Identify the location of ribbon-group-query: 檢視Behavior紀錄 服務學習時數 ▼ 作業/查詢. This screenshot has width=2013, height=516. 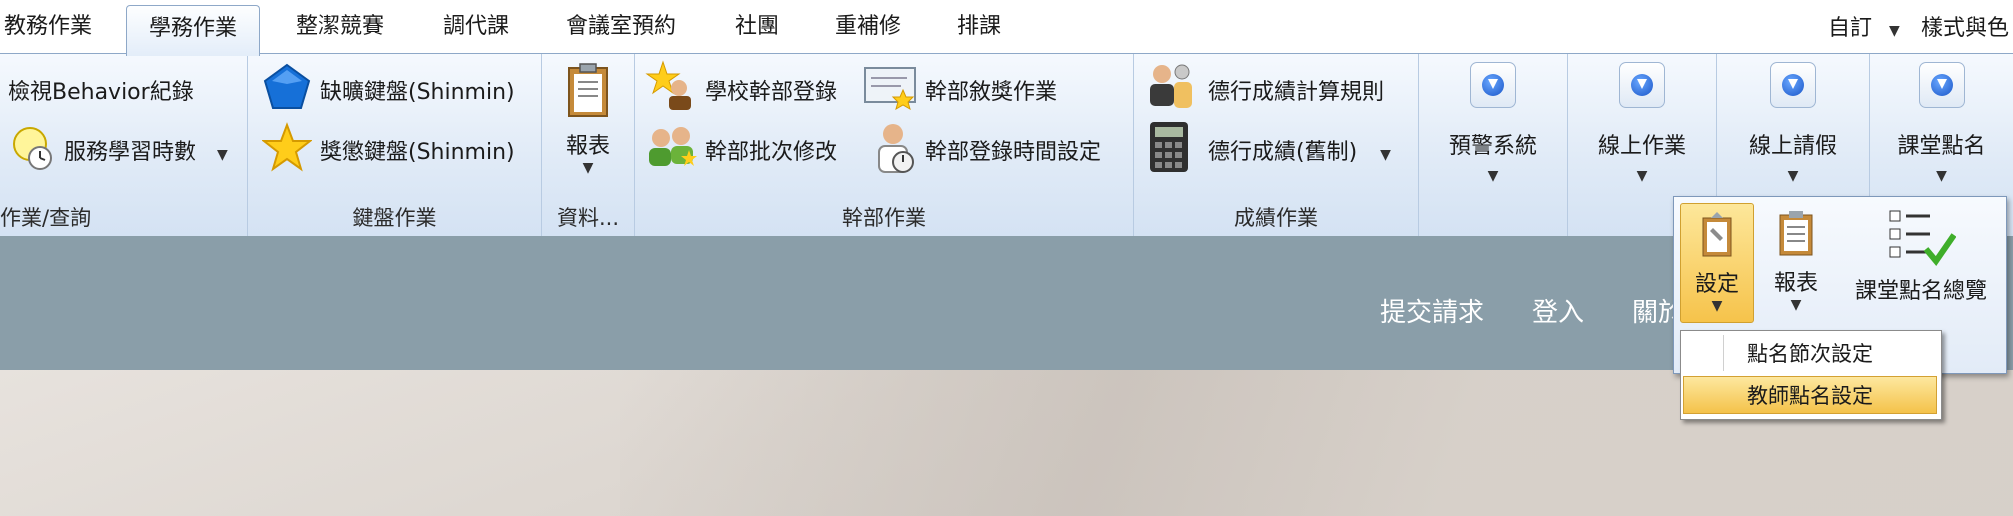
(124, 145).